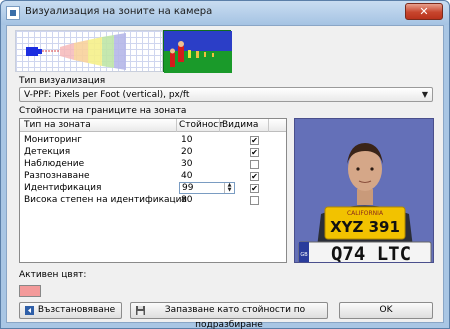 The width and height of the screenshot is (450, 329). I want to click on dropdown-arrow-icon: ▼, so click(425, 94).